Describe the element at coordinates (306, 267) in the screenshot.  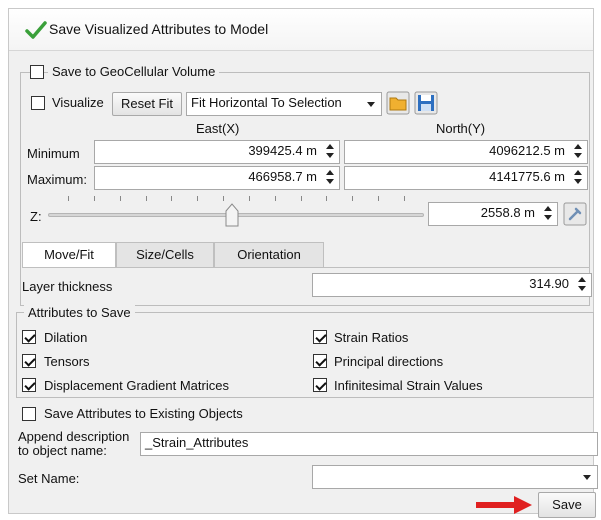
I see `tab-divider` at that location.